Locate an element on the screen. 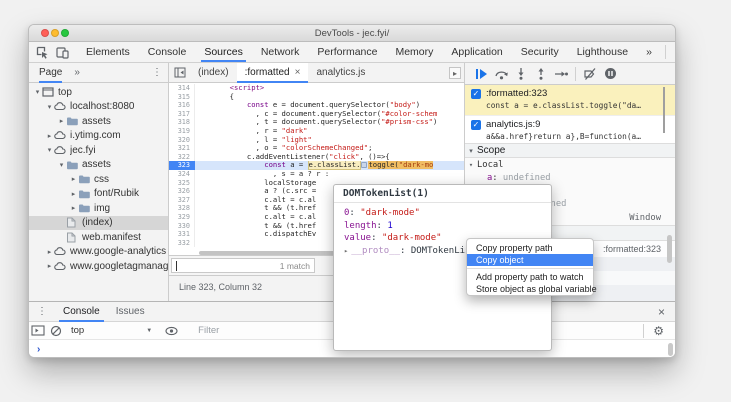  step-over-button is located at coordinates (501, 74).